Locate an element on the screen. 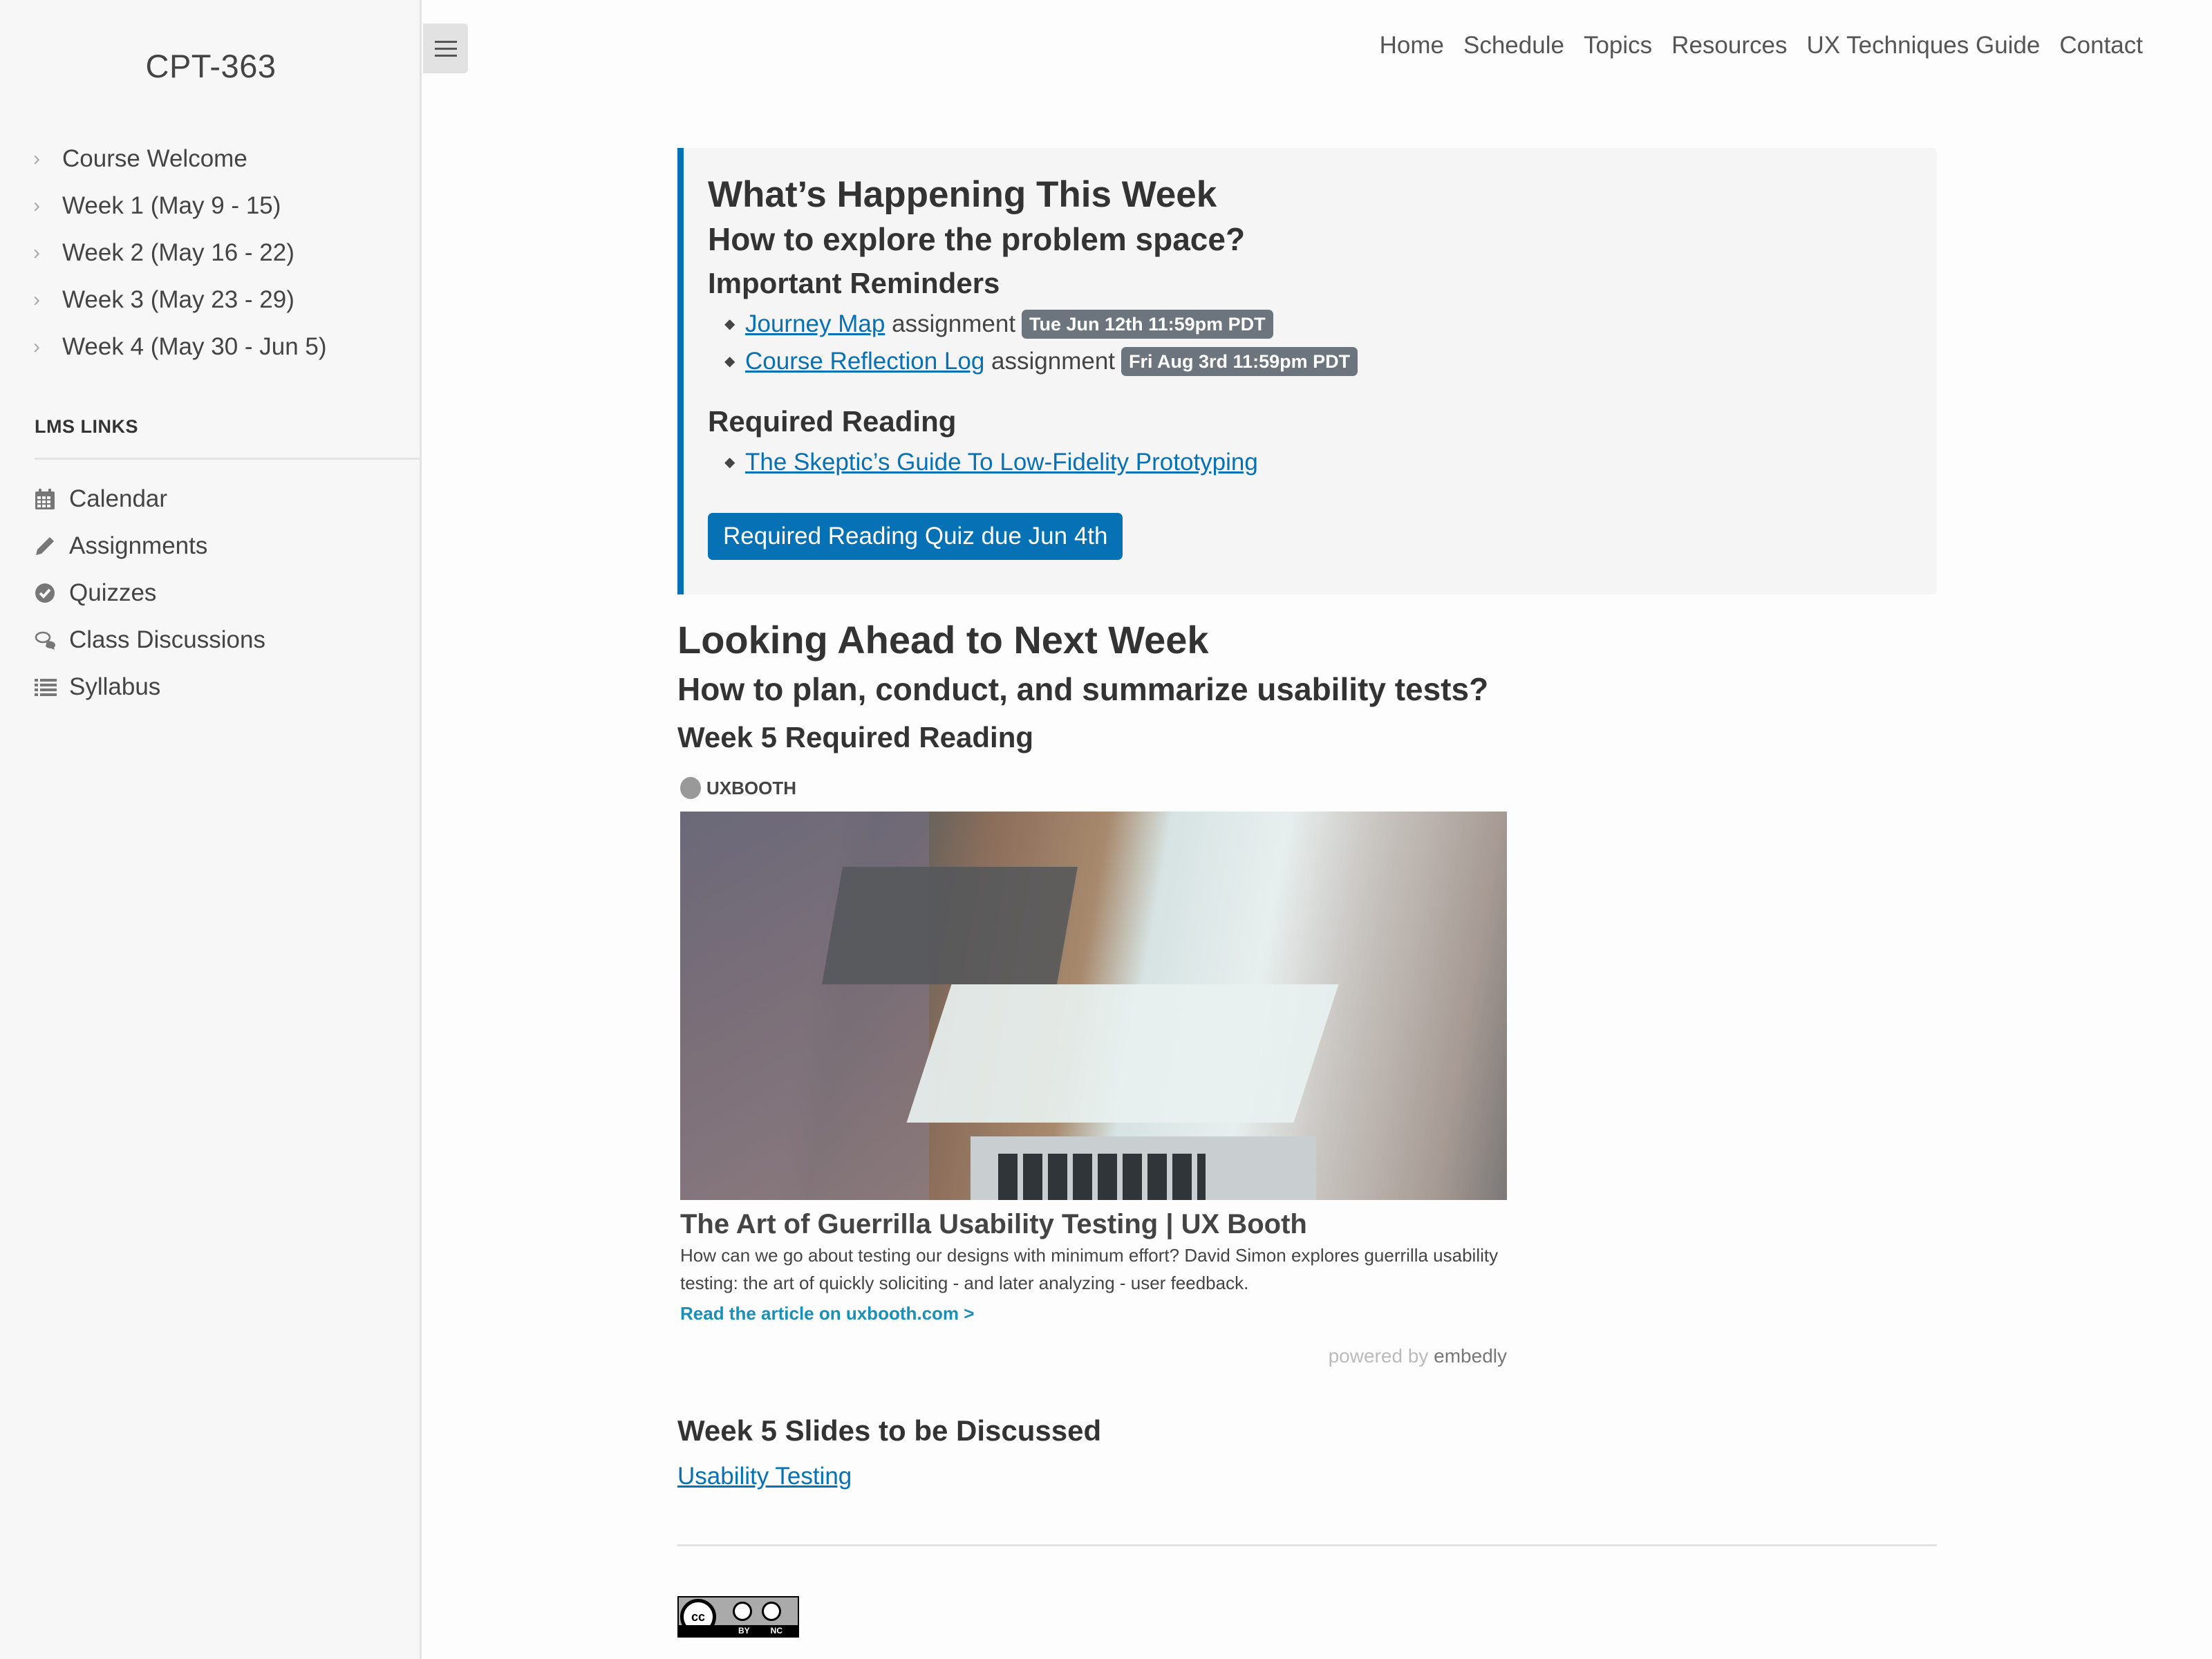  lms-link-label: Calendar is located at coordinates (118, 499).